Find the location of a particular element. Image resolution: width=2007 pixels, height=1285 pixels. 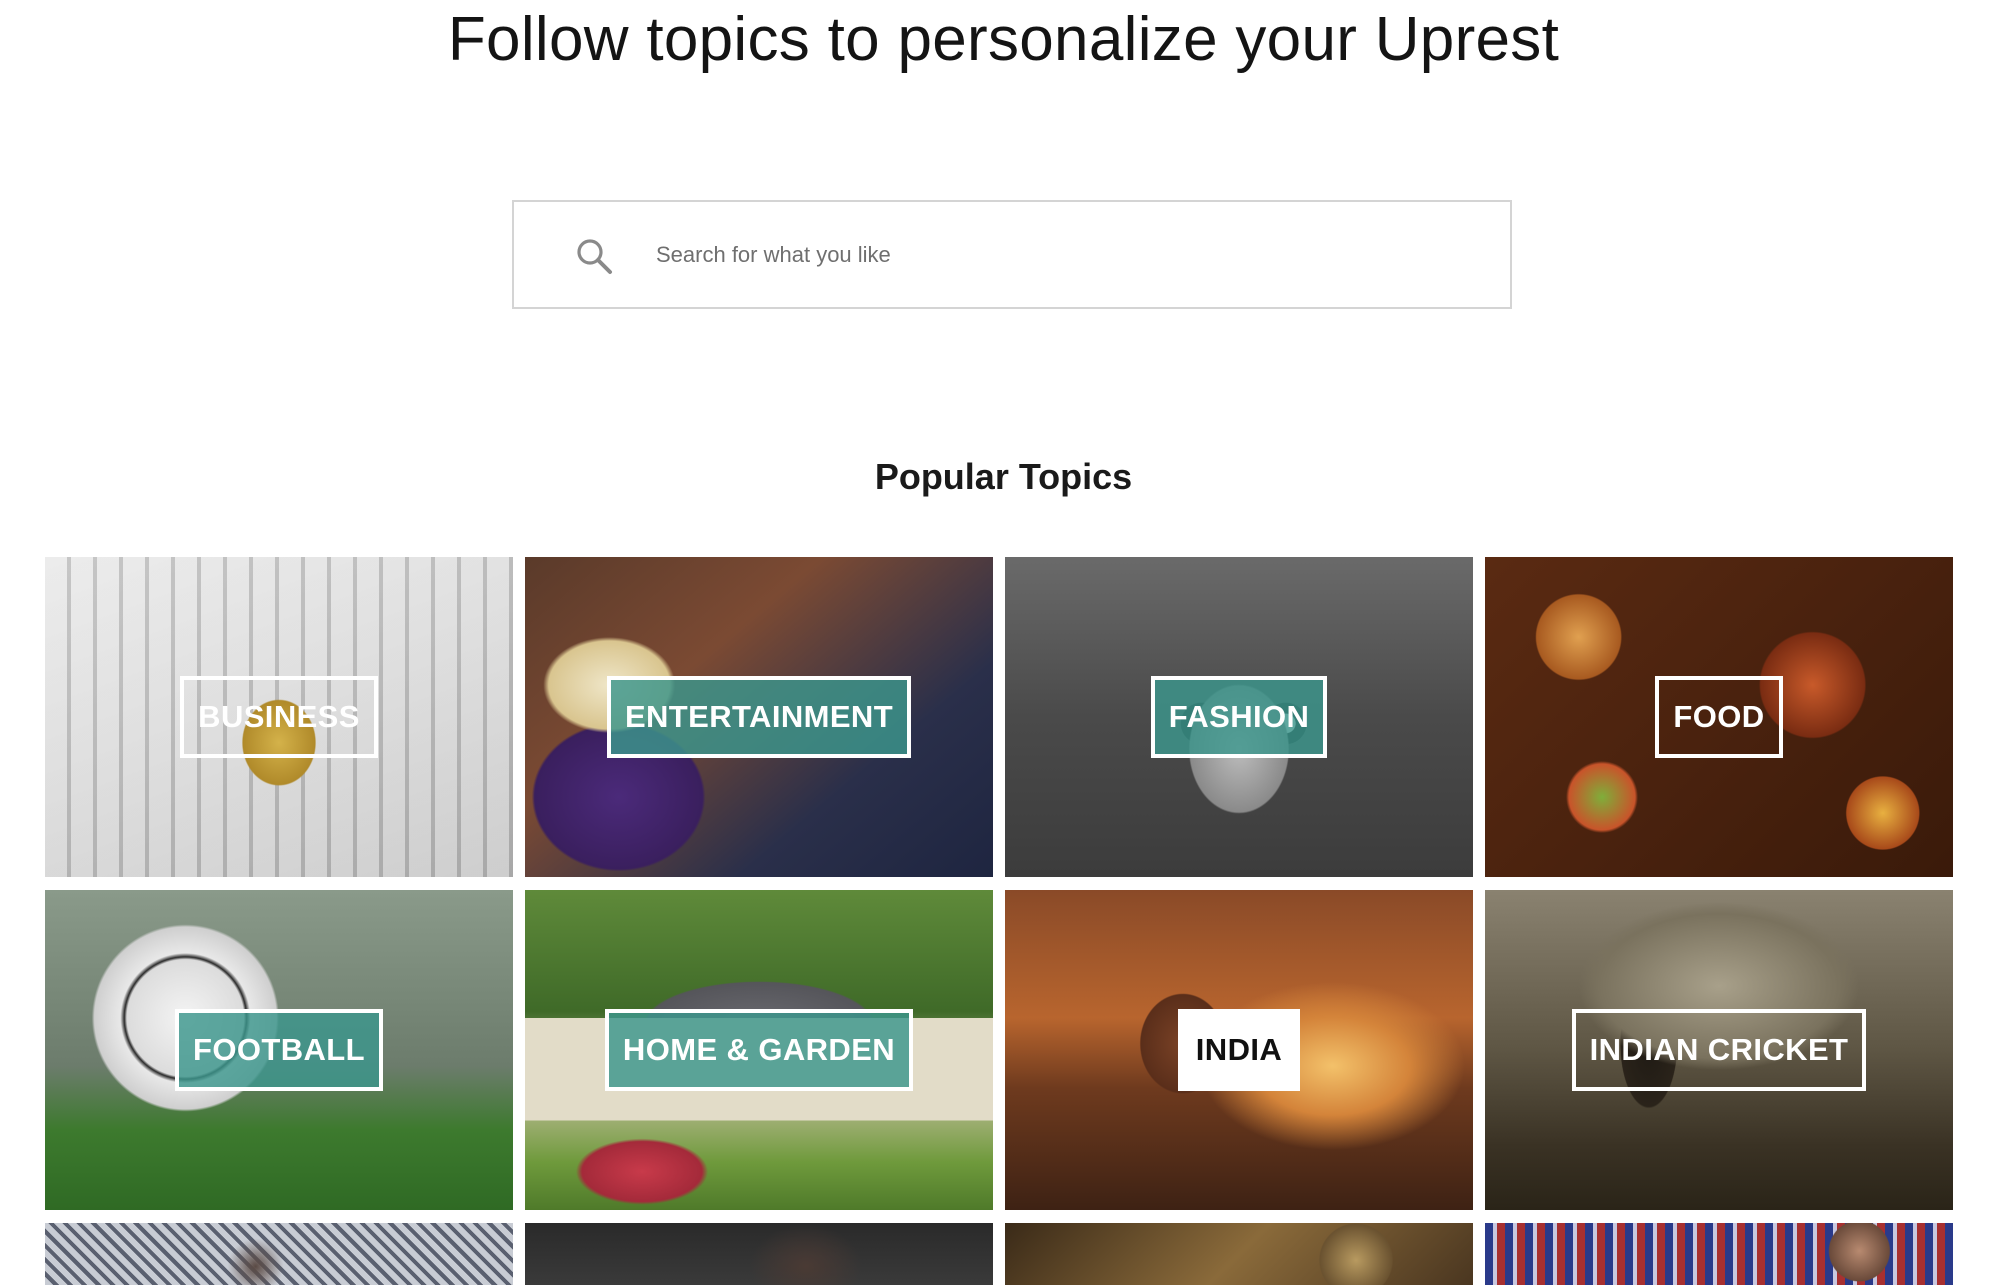

topic-tile-football: FOOTBALL is located at coordinates (279, 1050).